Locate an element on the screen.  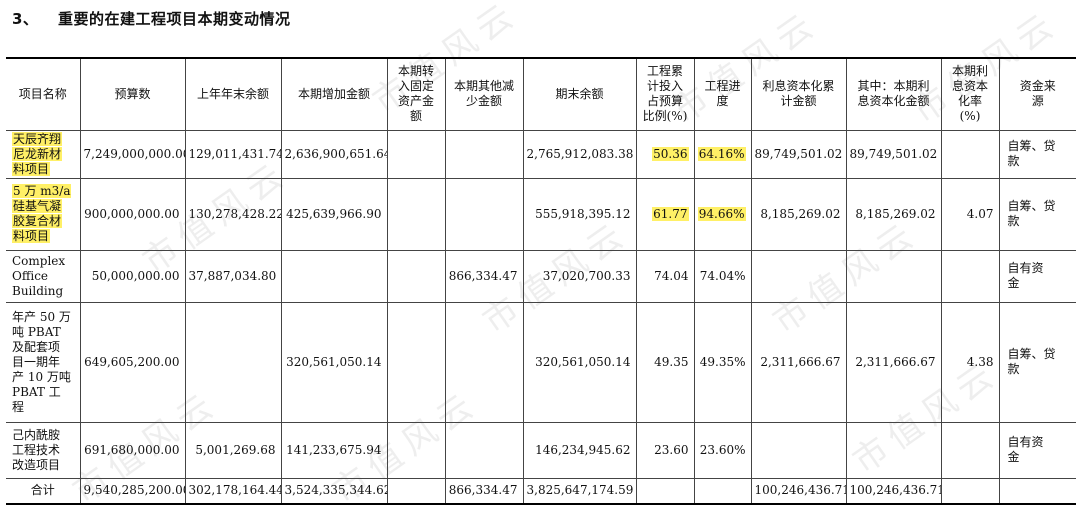
progress-cell-value: 49.35% is located at coordinates (722, 361).